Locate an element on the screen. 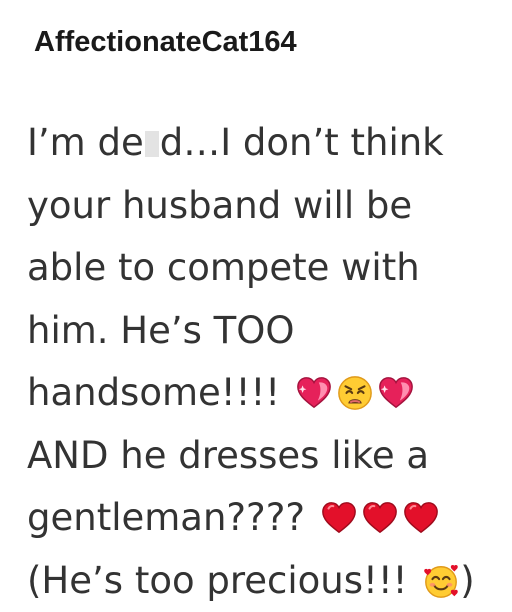 The width and height of the screenshot is (512, 612). comment-text: (He’s too precious!!! is located at coordinates (223, 580).